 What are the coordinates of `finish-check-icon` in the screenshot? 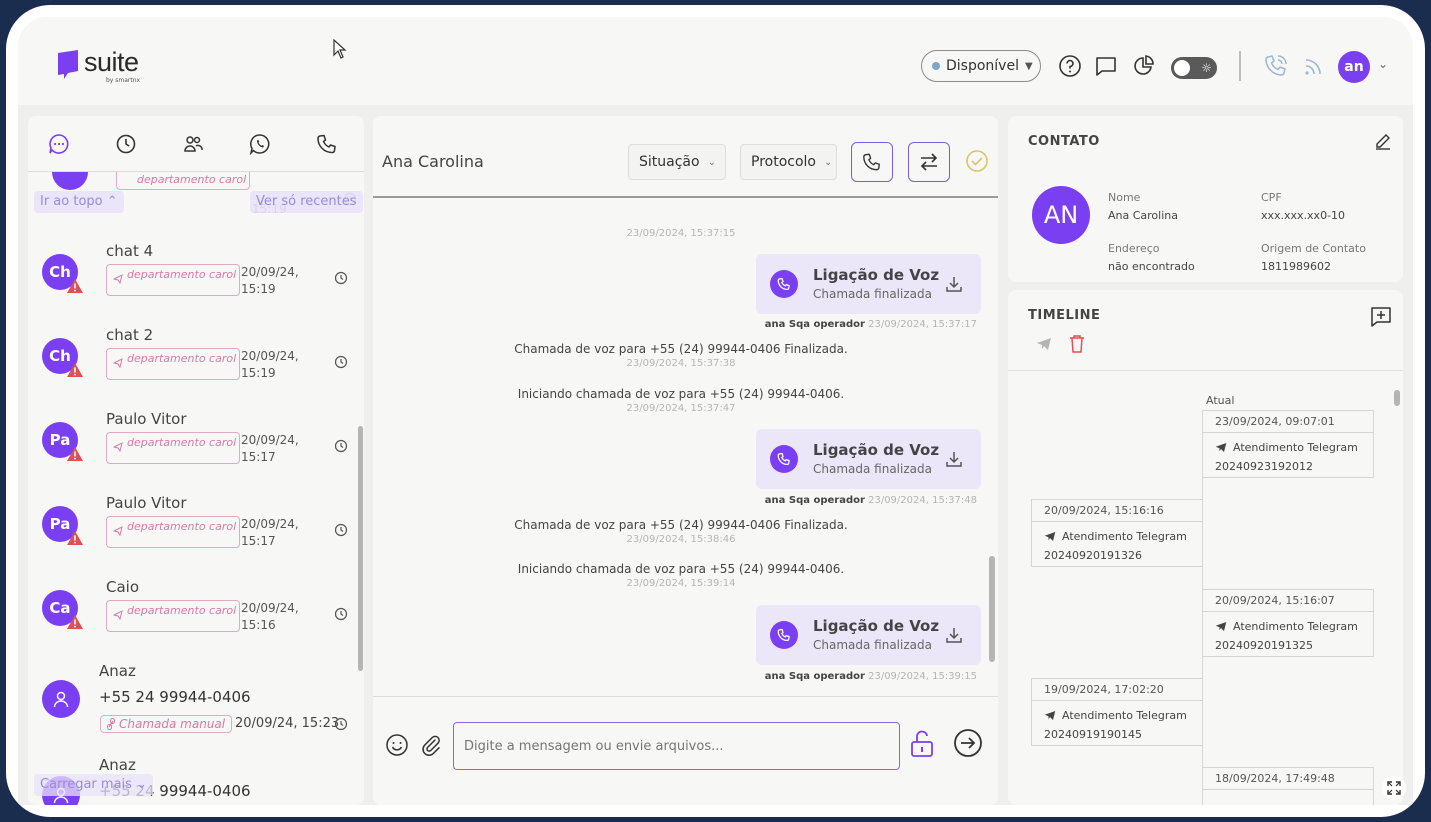 It's located at (977, 161).